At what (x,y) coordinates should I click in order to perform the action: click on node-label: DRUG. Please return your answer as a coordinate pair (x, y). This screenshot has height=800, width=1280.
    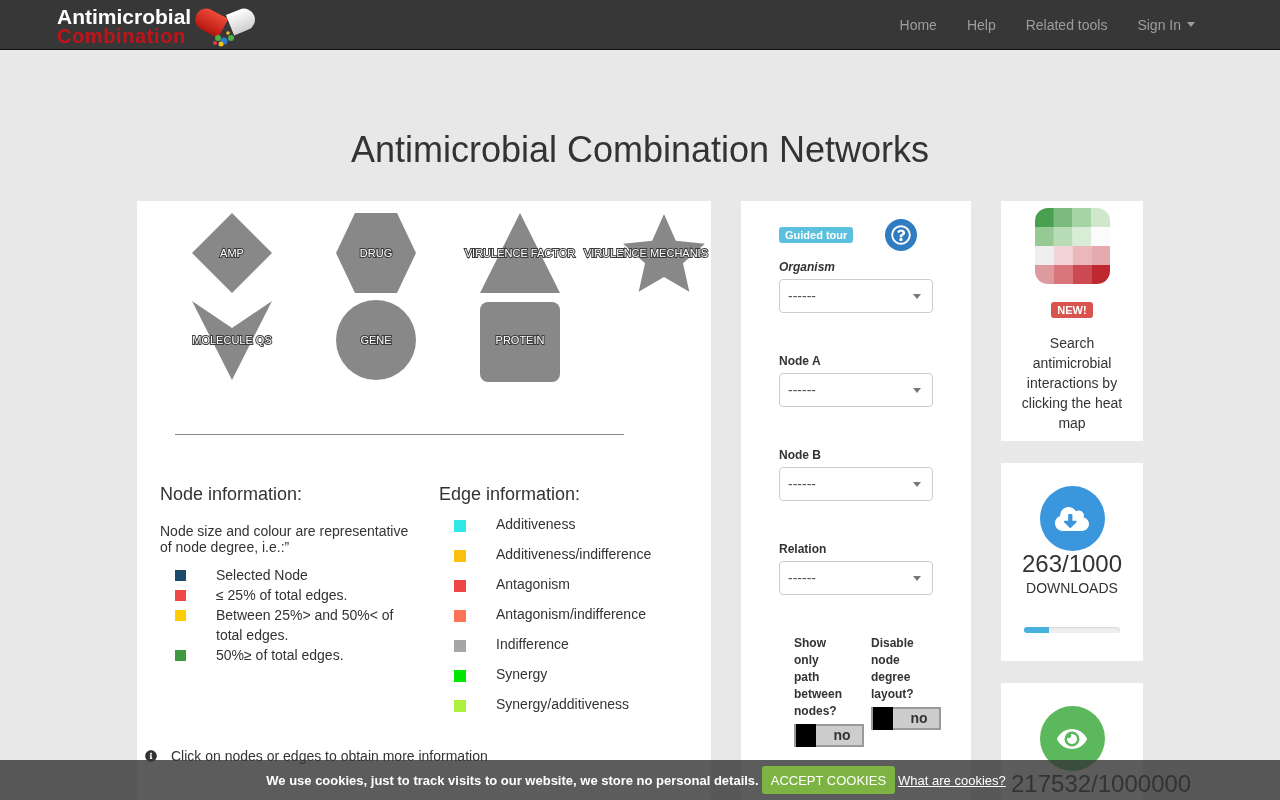
    Looking at the image, I should click on (376, 253).